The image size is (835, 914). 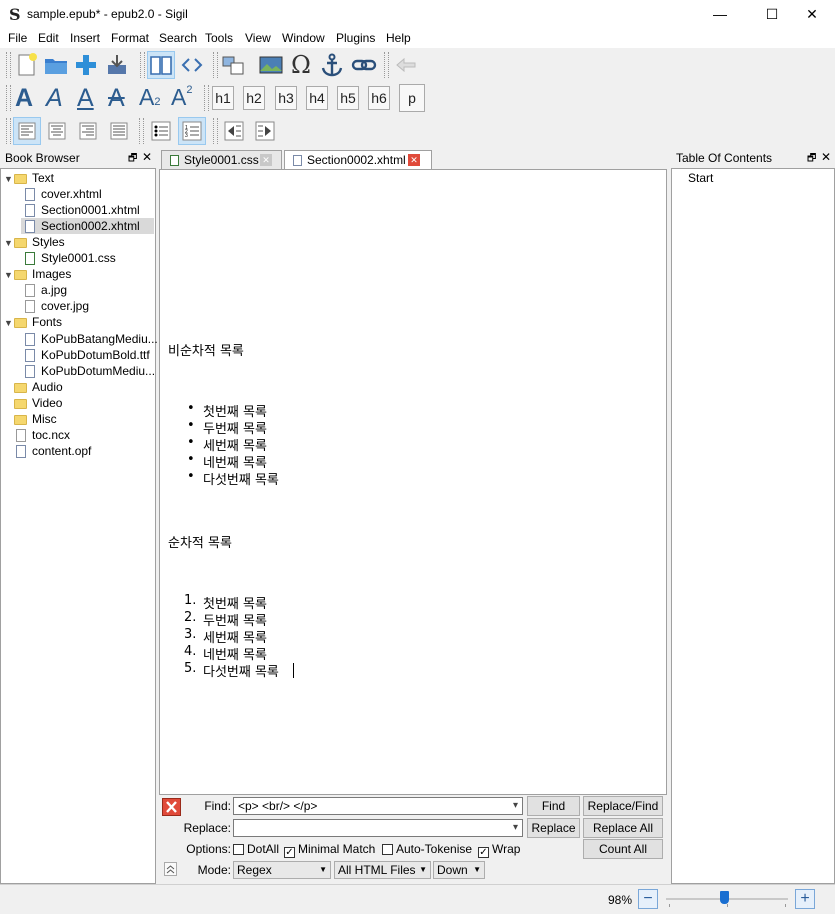 What do you see at coordinates (355, 38) in the screenshot?
I see `menu-plugins: Plugins` at bounding box center [355, 38].